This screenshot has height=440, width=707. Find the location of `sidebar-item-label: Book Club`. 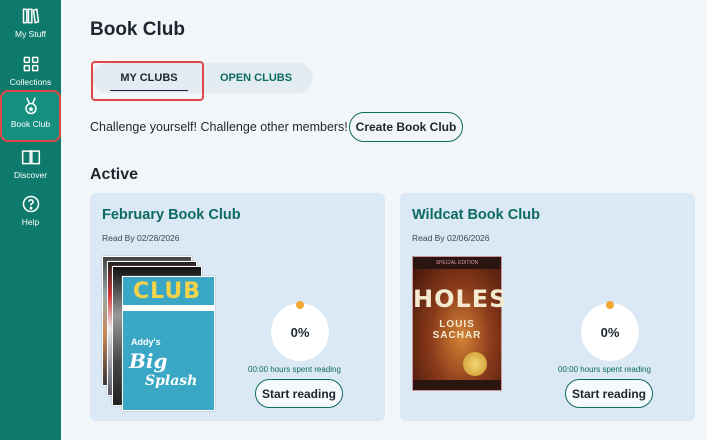

sidebar-item-label: Book Club is located at coordinates (30, 124).